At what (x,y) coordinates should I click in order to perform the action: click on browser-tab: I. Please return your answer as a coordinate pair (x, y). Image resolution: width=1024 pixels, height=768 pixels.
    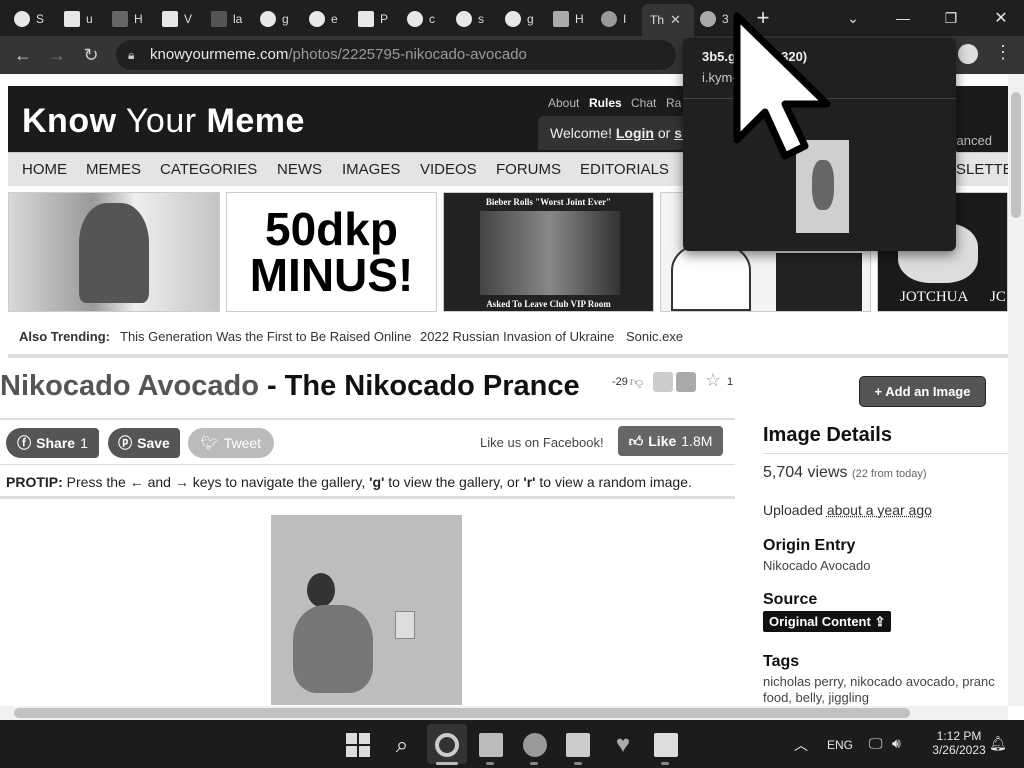
    Looking at the image, I should click on (620, 19).